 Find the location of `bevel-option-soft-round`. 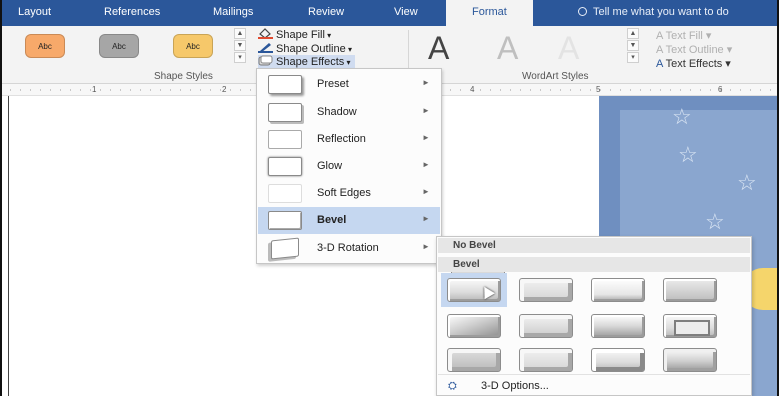

bevel-option-soft-round is located at coordinates (546, 326).